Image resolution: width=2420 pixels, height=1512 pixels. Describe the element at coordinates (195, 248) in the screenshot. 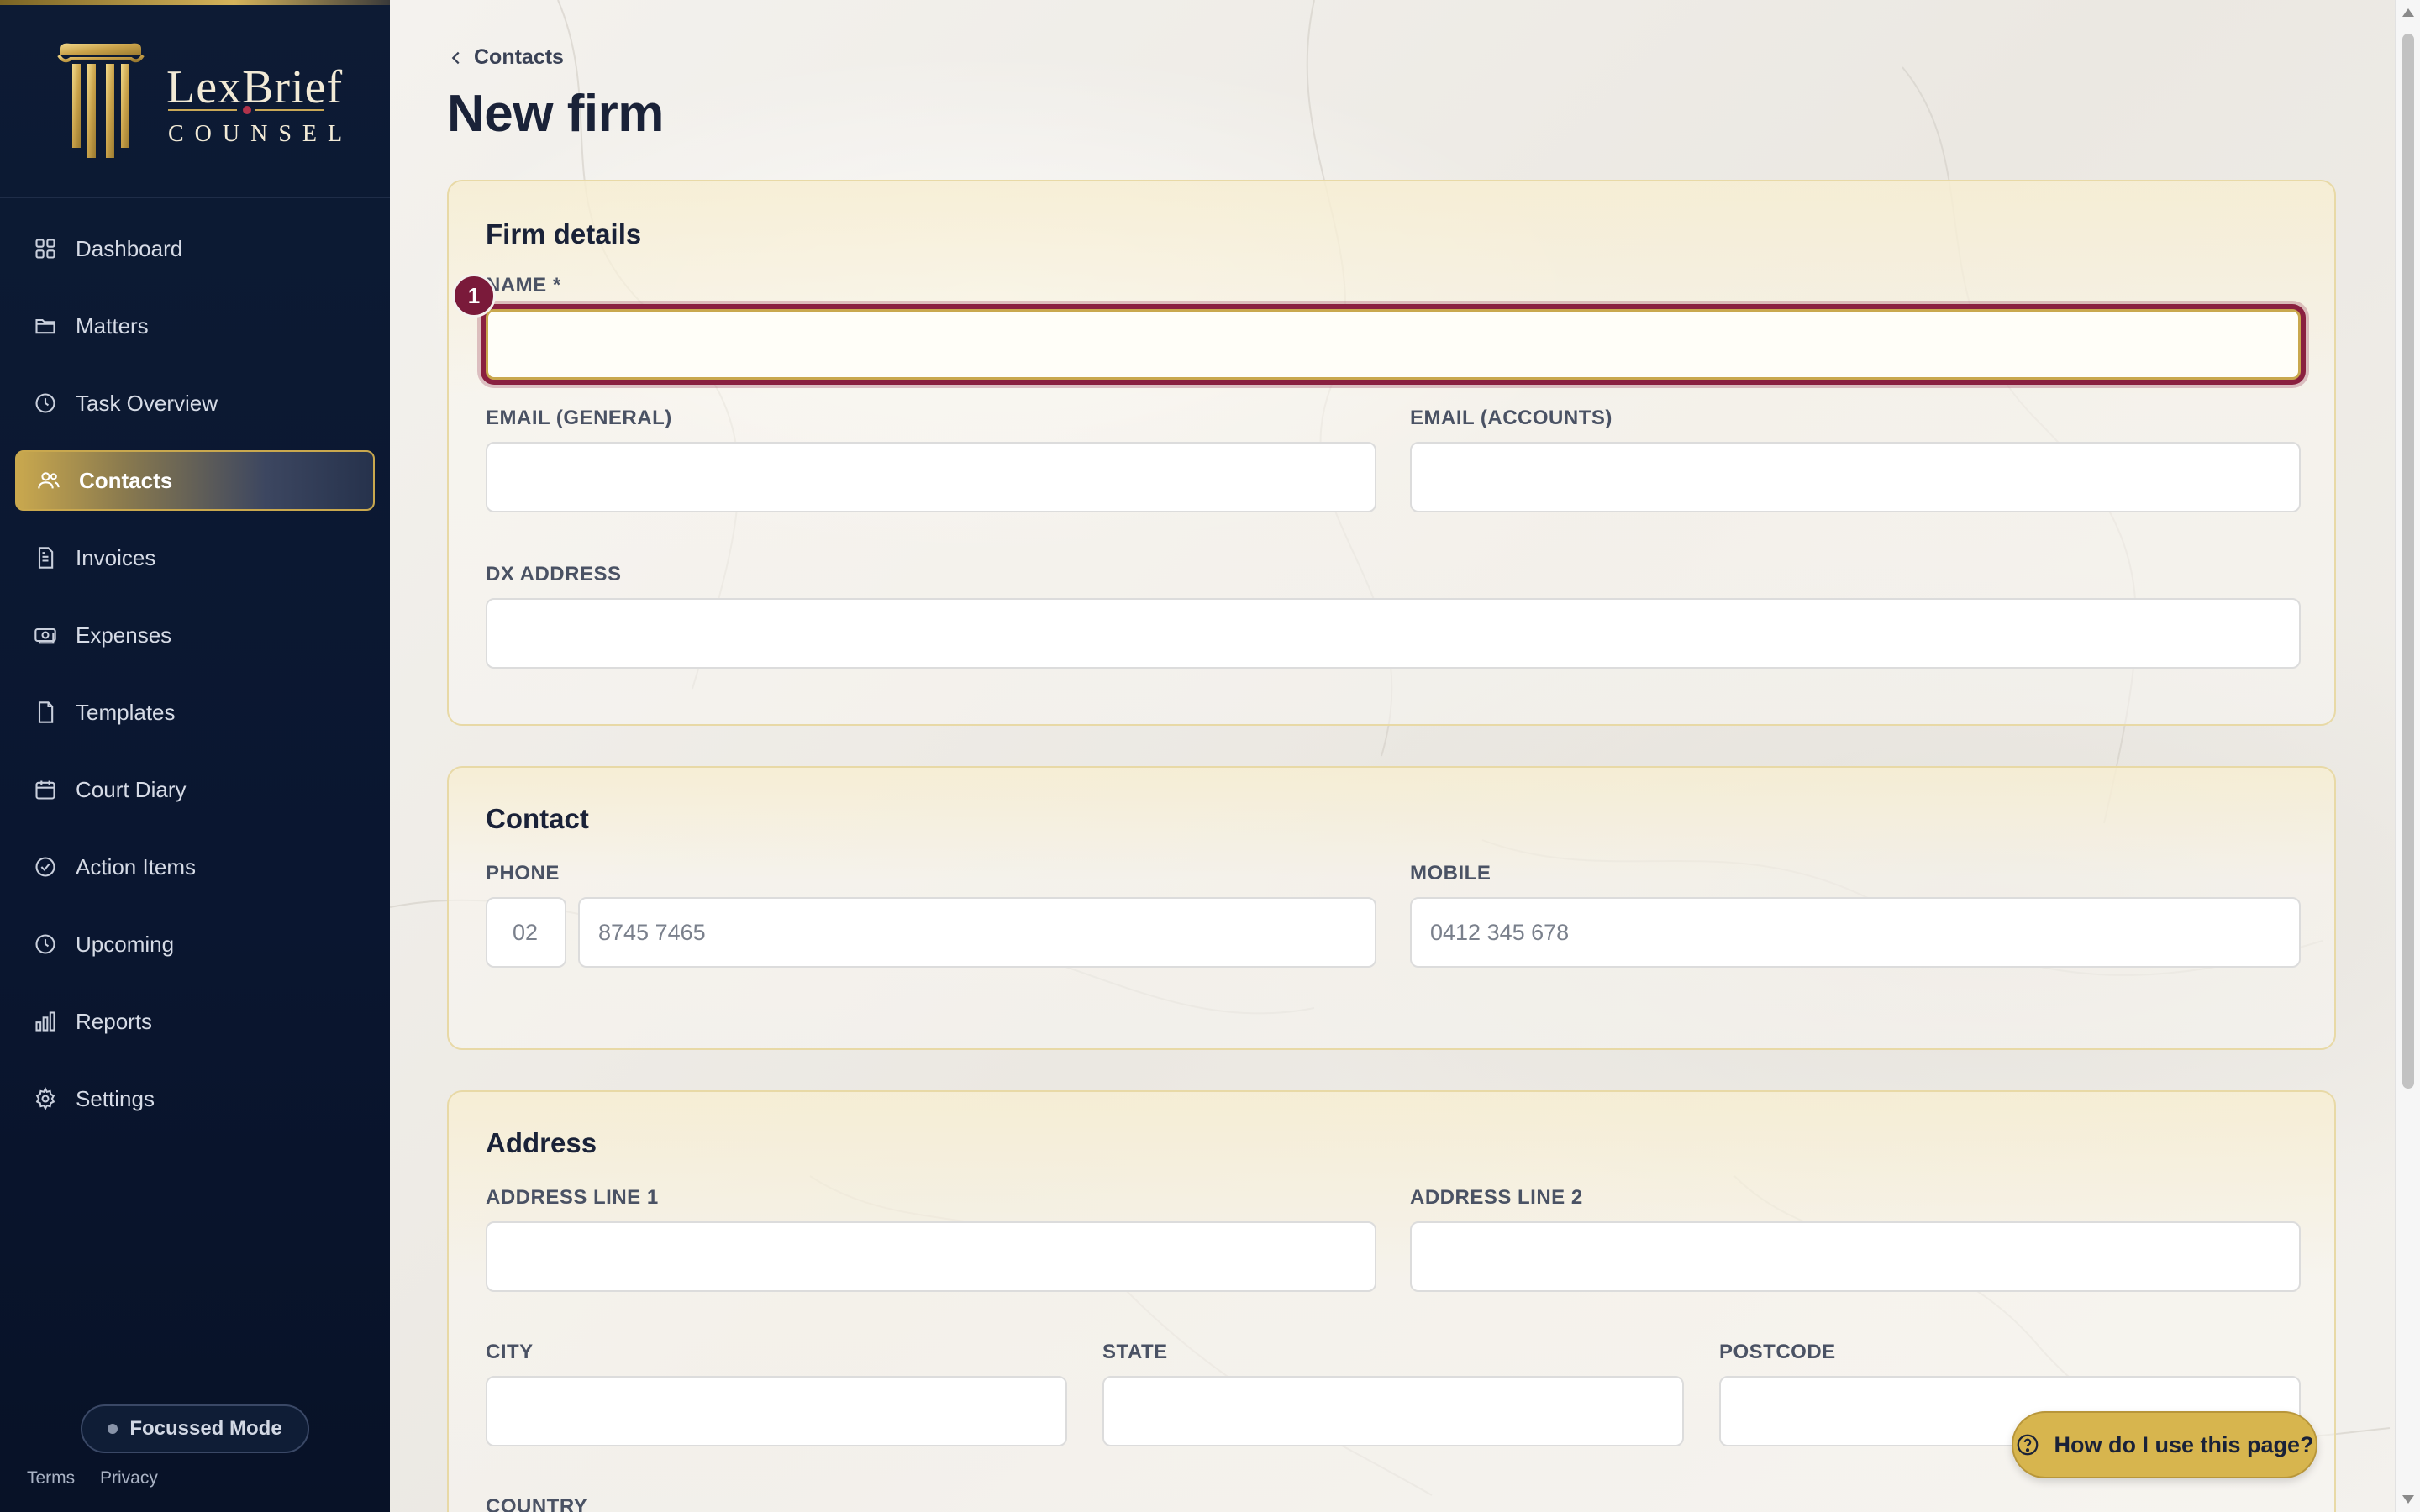

I see `sidebar-item-dashboard: Dashboard` at that location.